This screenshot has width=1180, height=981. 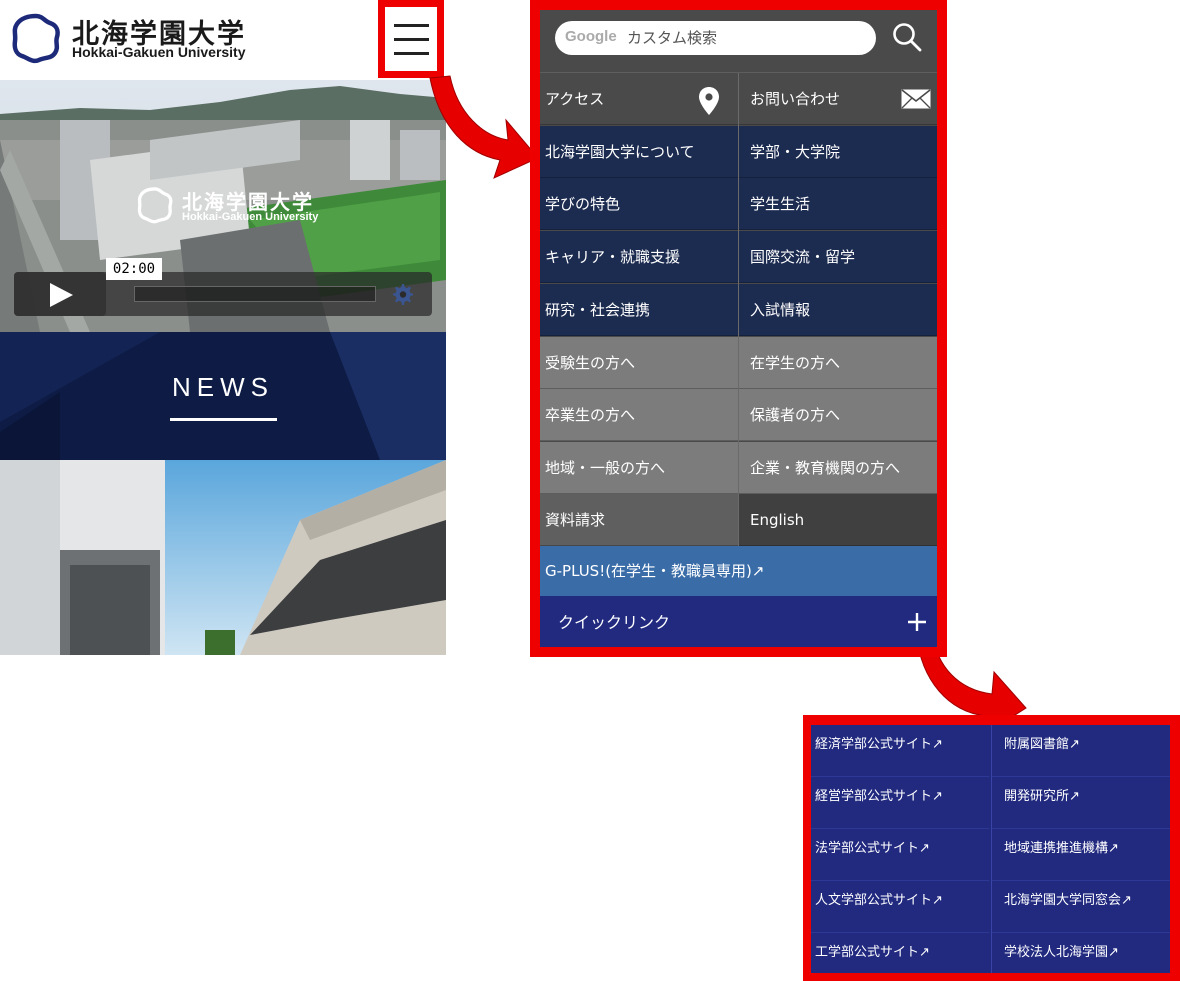 I want to click on gear-icon, so click(x=402, y=294).